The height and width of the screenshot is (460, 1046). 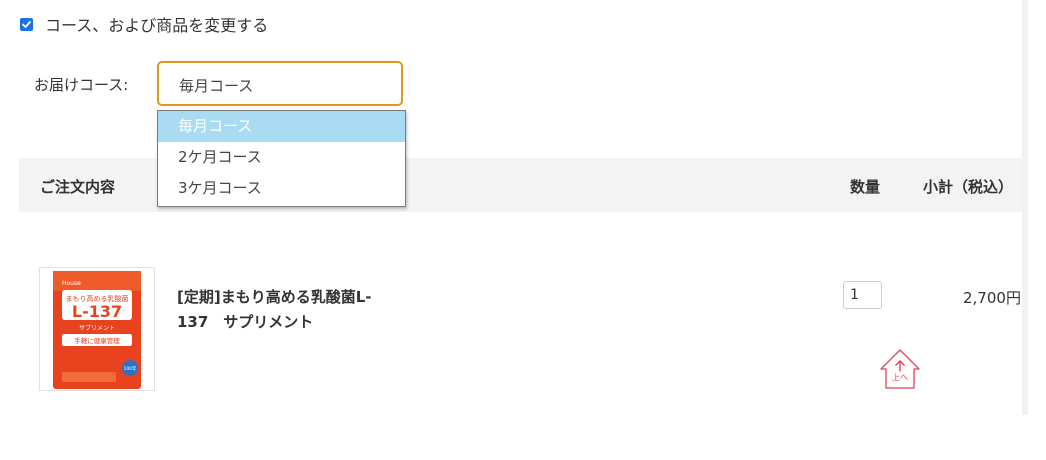 I want to click on scroll-top-button: 上へ, so click(x=900, y=369).